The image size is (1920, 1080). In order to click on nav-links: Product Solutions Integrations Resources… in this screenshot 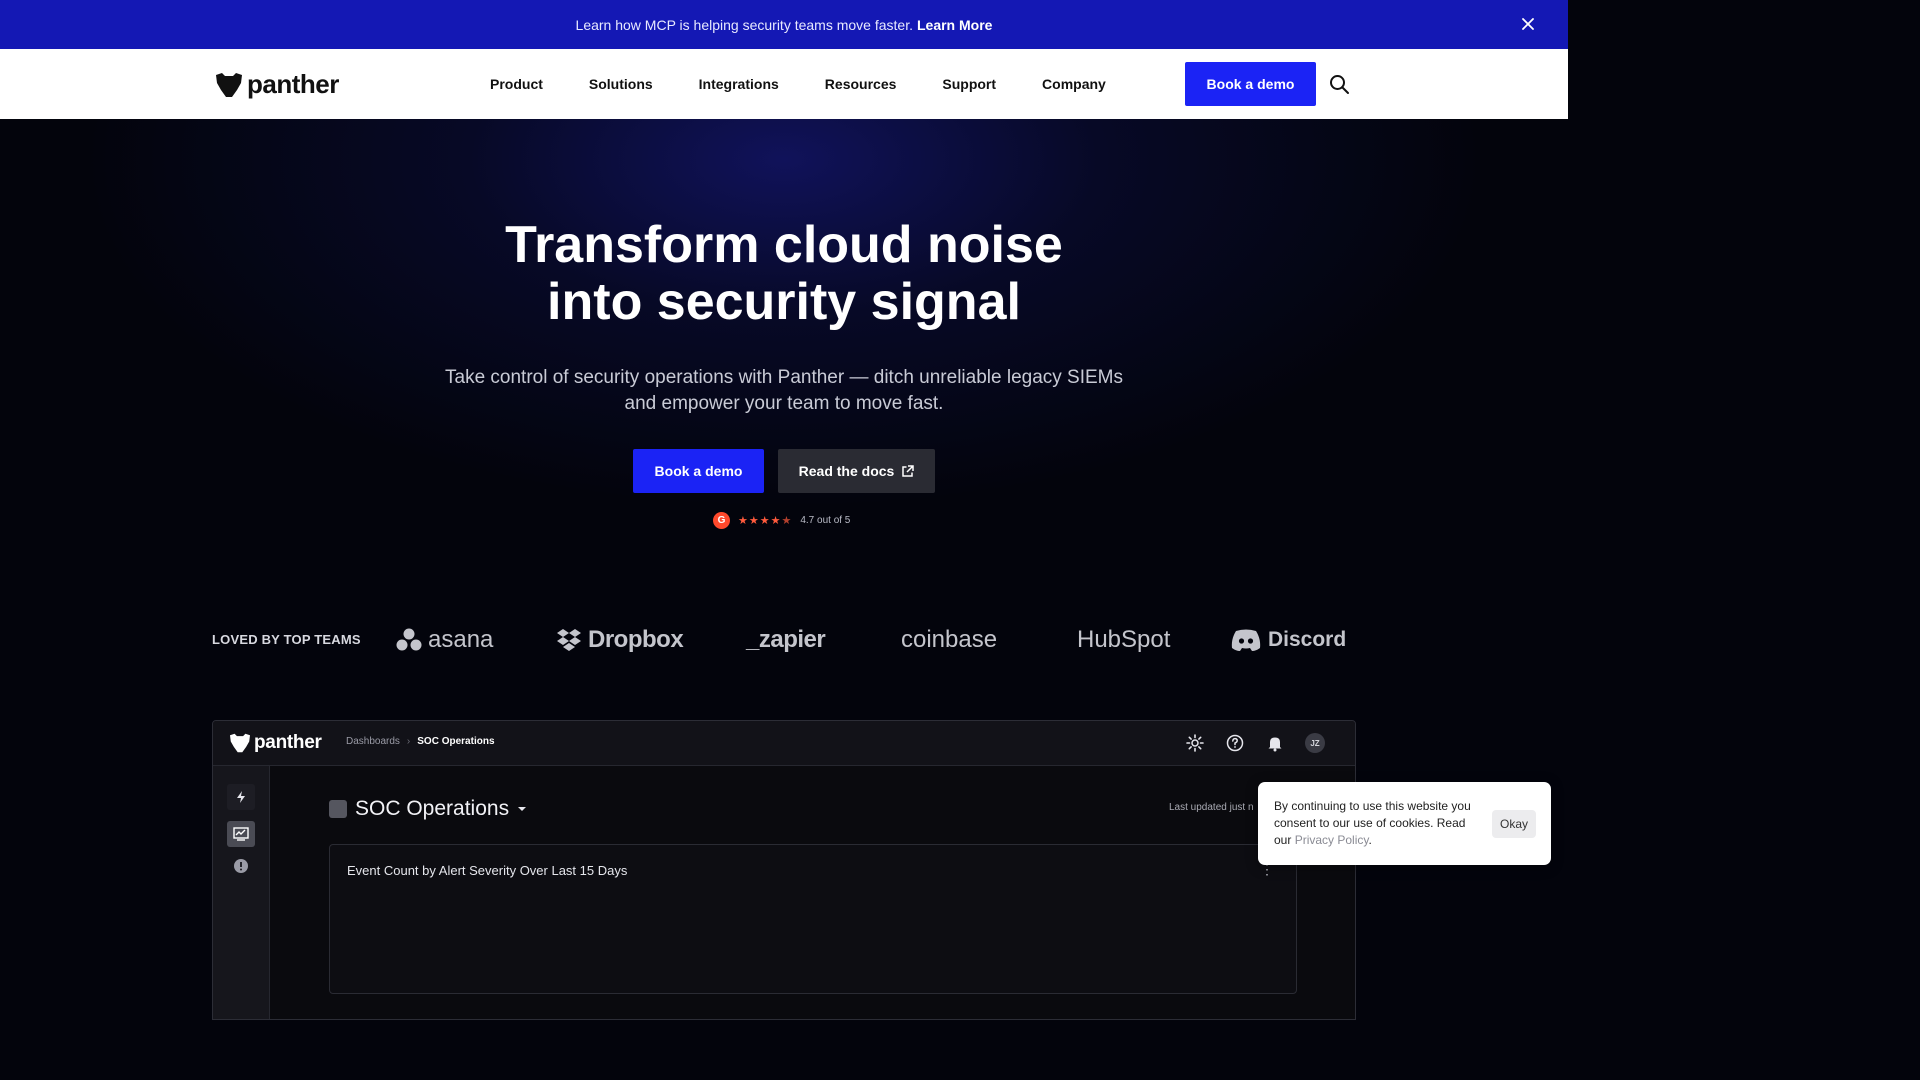, I will do `click(821, 84)`.